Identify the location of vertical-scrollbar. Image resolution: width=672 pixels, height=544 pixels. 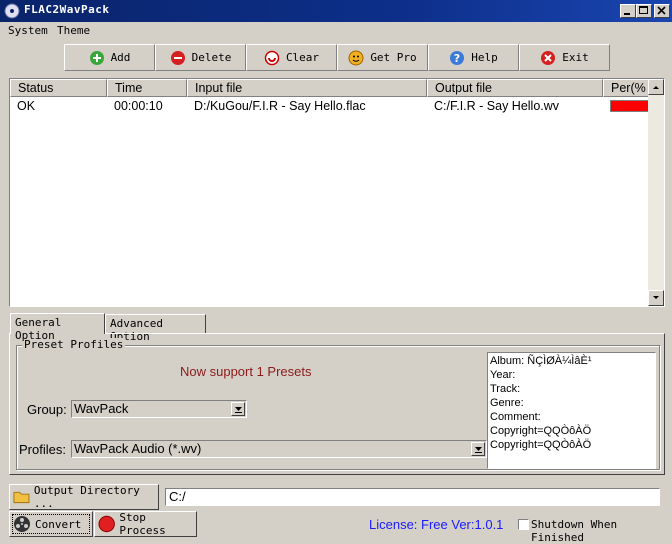
(656, 192).